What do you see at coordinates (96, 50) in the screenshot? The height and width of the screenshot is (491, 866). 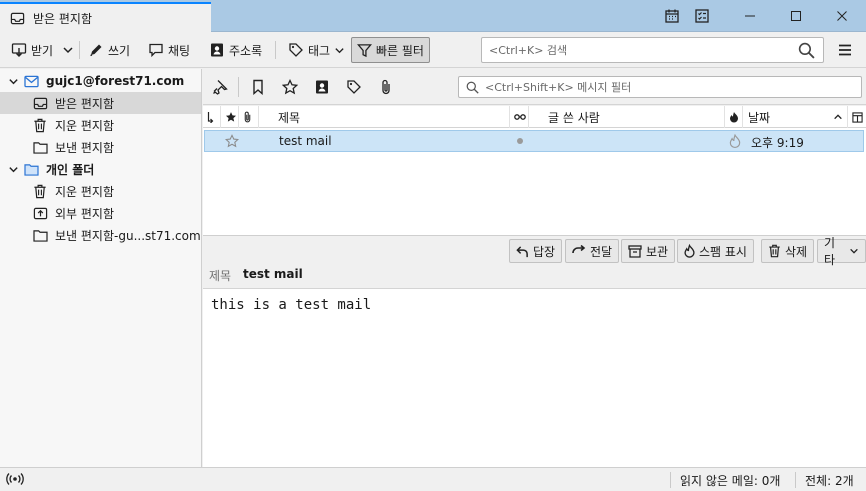 I see `pencil-icon` at bounding box center [96, 50].